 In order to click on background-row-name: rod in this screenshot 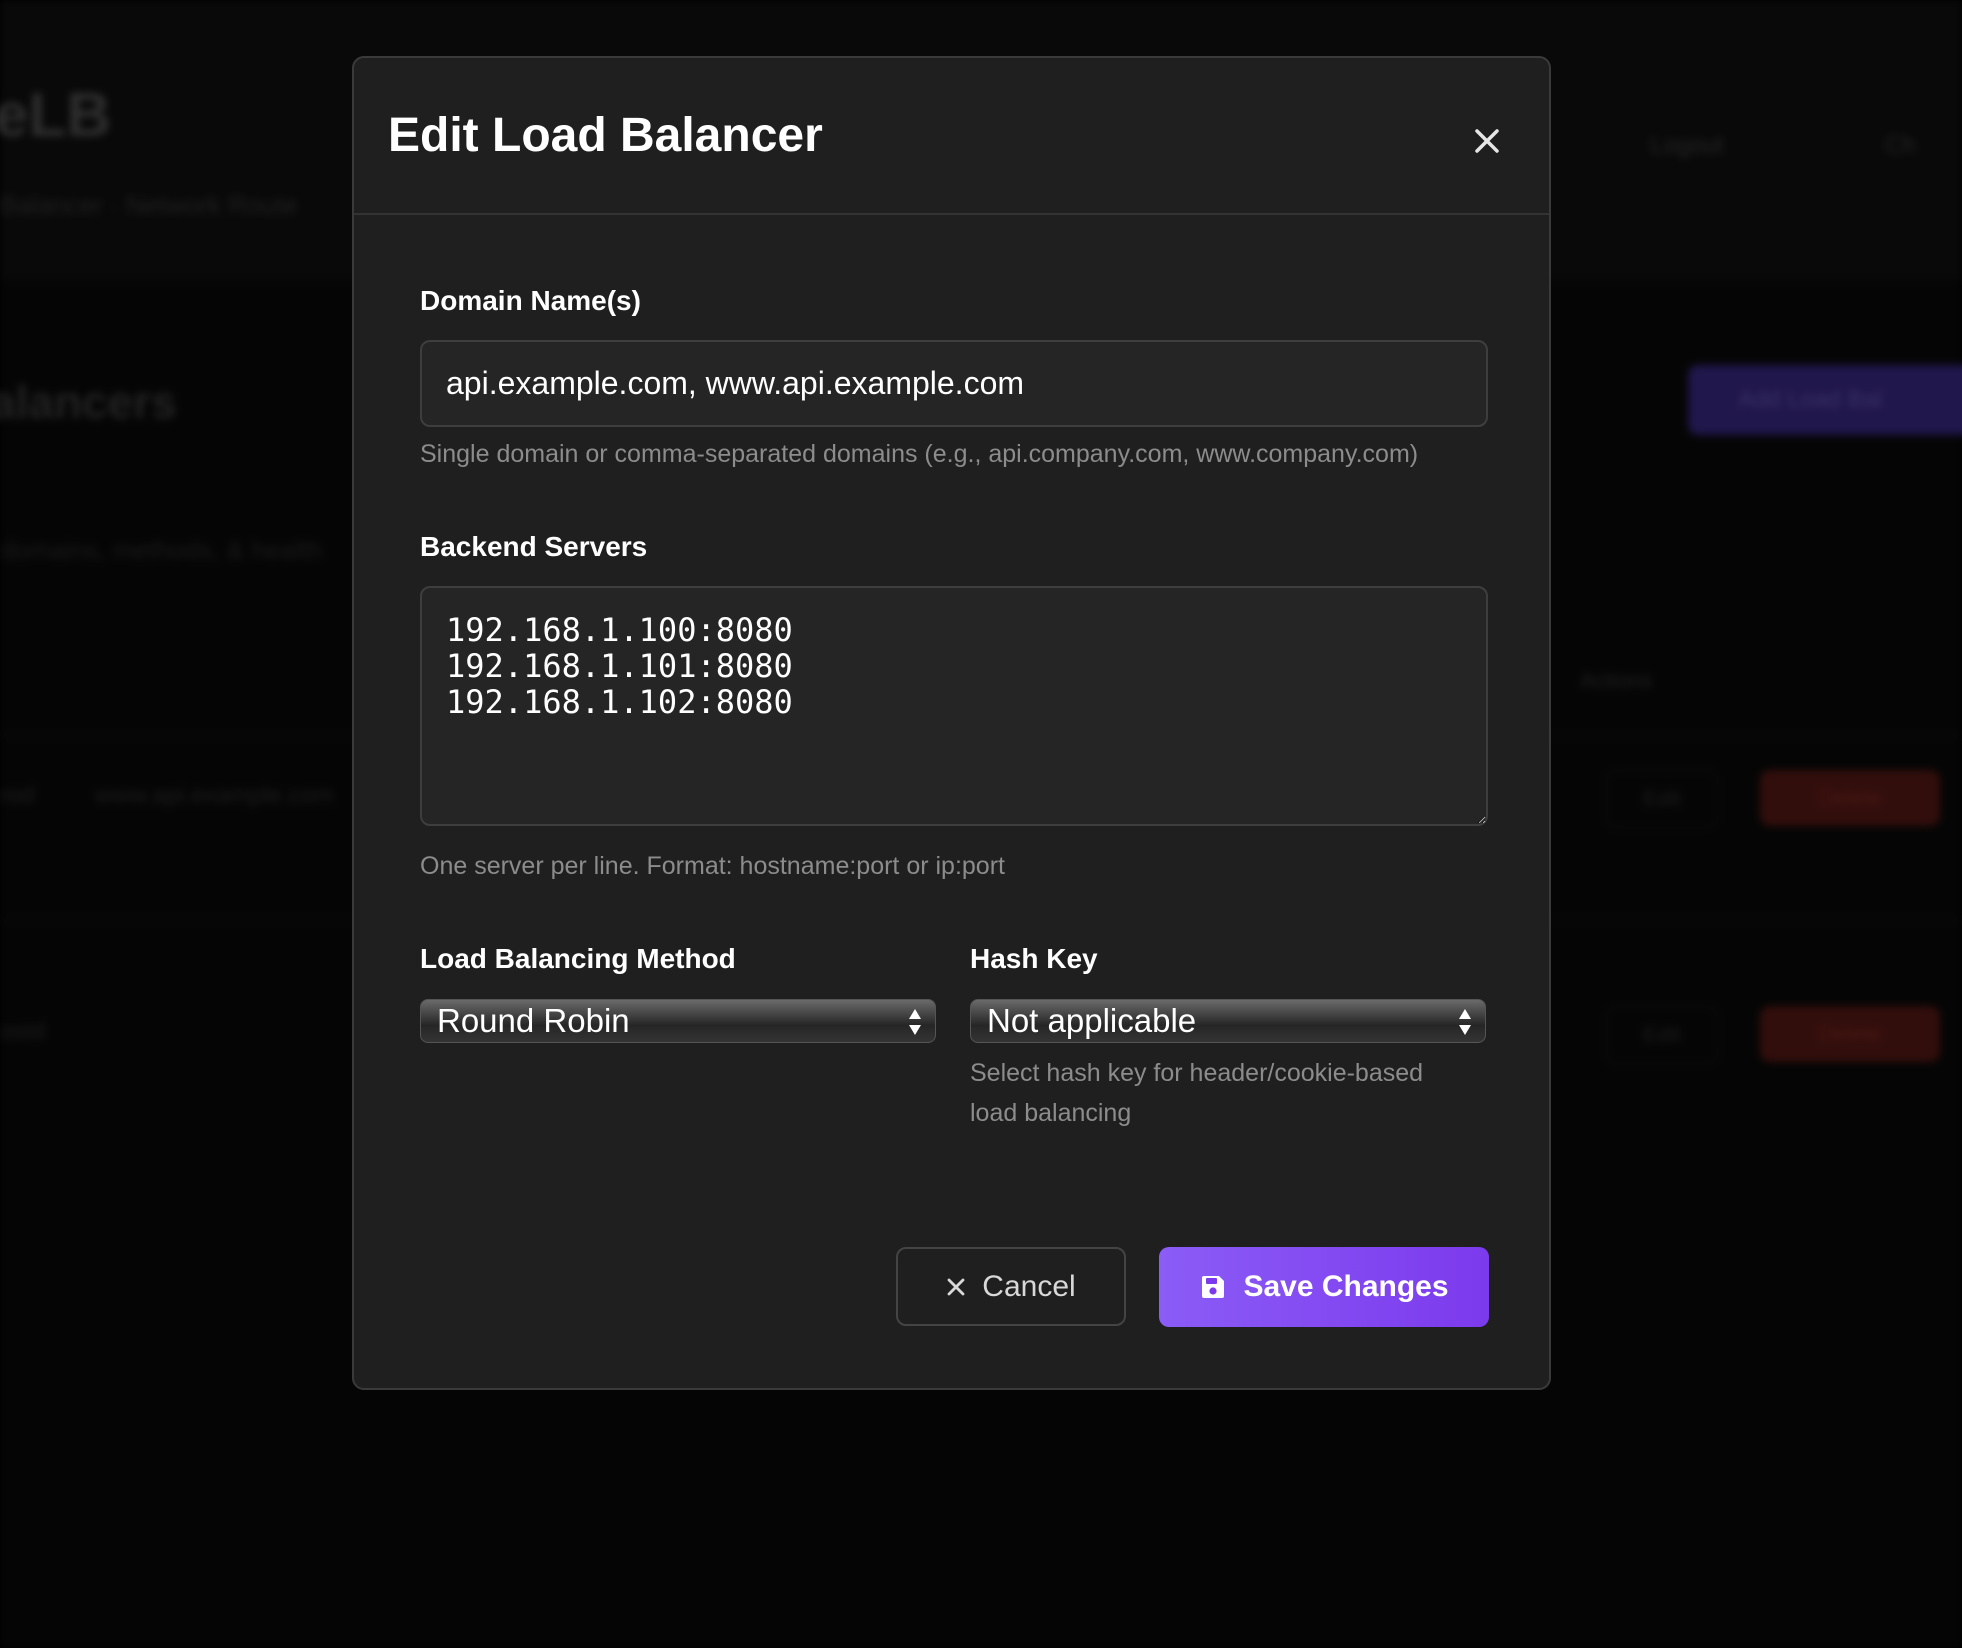, I will do `click(17, 795)`.